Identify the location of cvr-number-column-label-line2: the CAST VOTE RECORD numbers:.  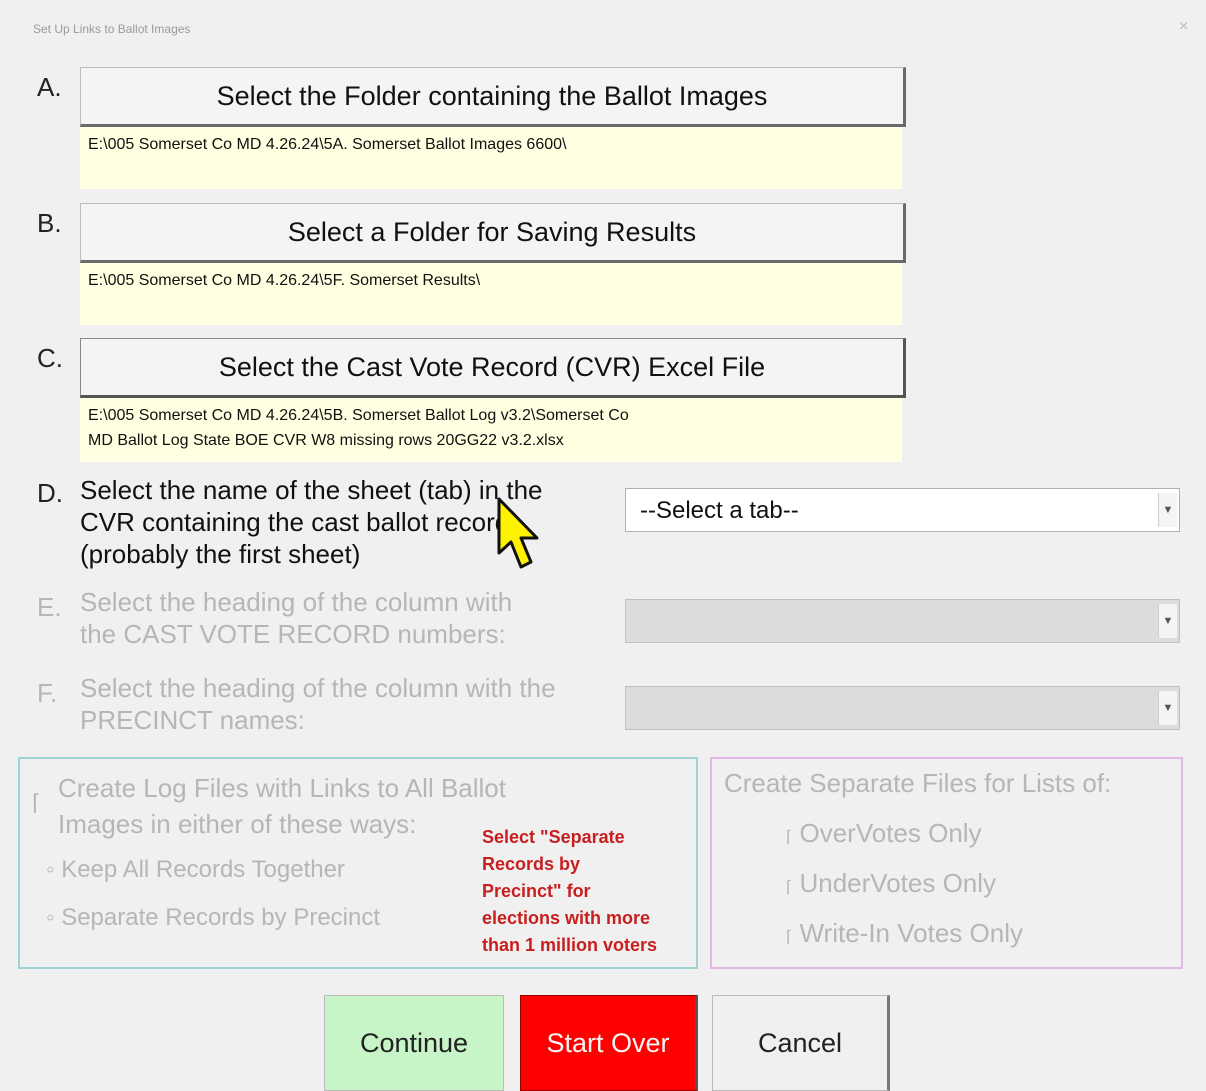
(293, 634).